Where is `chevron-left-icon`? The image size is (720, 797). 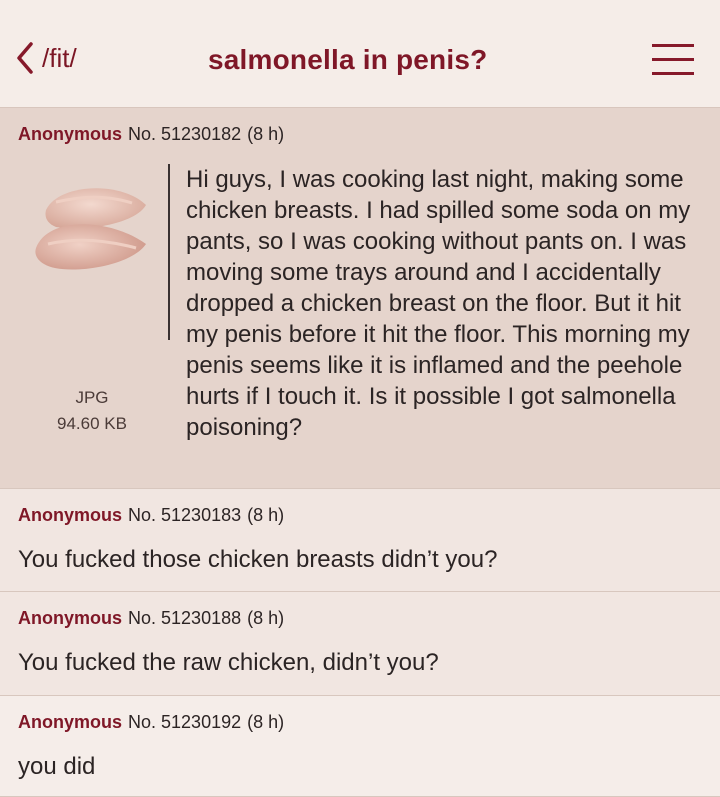
chevron-left-icon is located at coordinates (25, 58).